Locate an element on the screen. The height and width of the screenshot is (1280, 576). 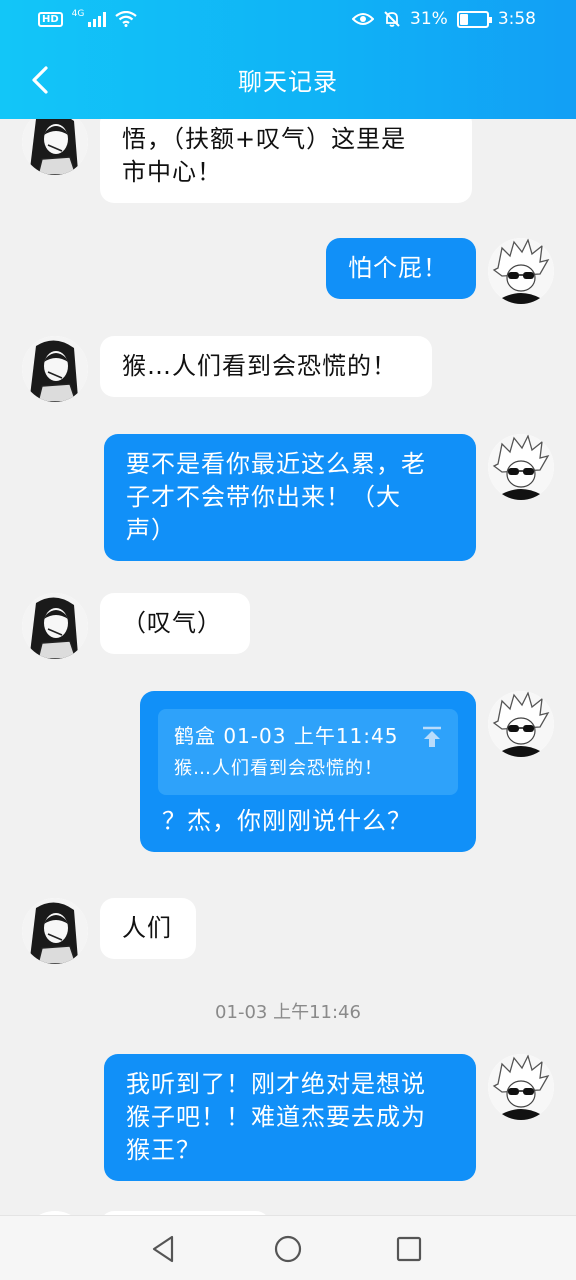
status-right: 31% 3:58 is located at coordinates (444, 19).